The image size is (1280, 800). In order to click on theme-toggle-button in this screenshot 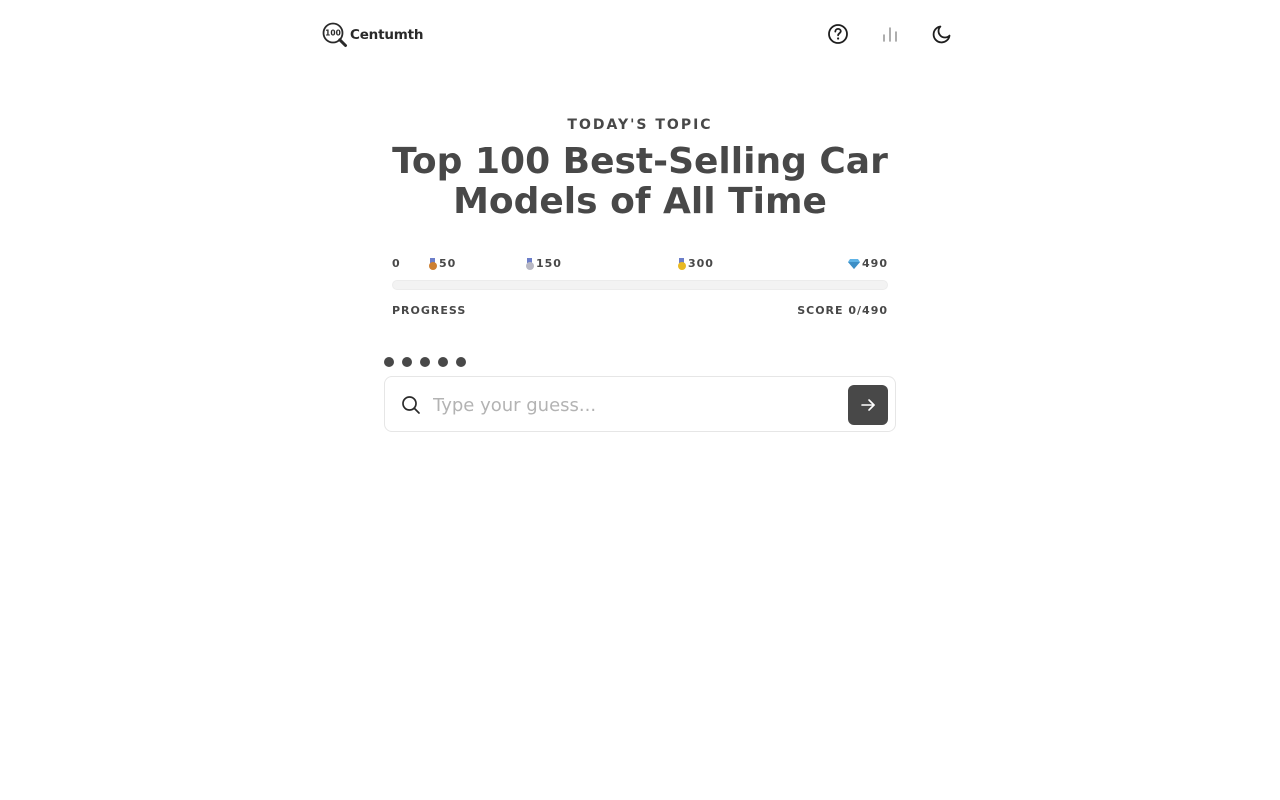, I will do `click(942, 34)`.